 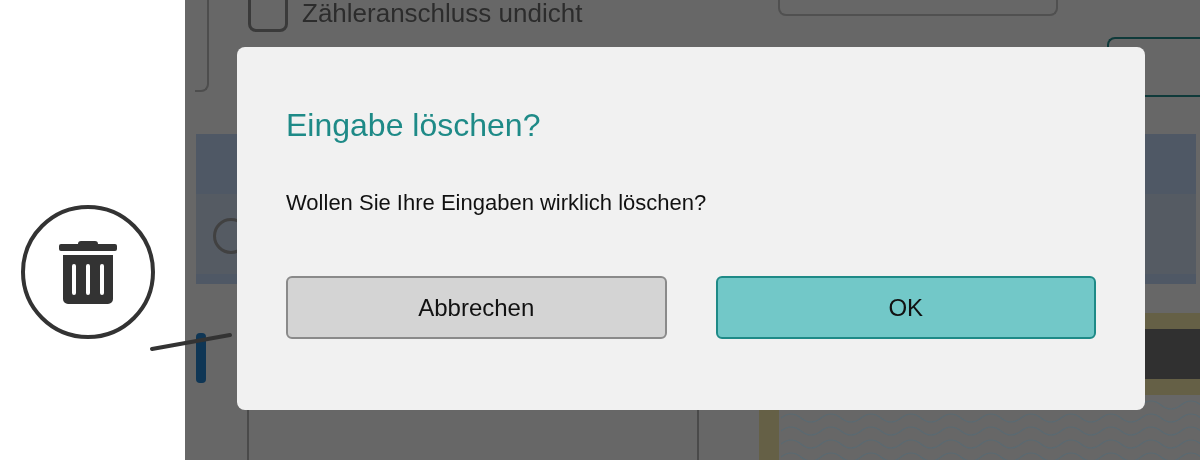 I want to click on checkbox, so click(x=268, y=16).